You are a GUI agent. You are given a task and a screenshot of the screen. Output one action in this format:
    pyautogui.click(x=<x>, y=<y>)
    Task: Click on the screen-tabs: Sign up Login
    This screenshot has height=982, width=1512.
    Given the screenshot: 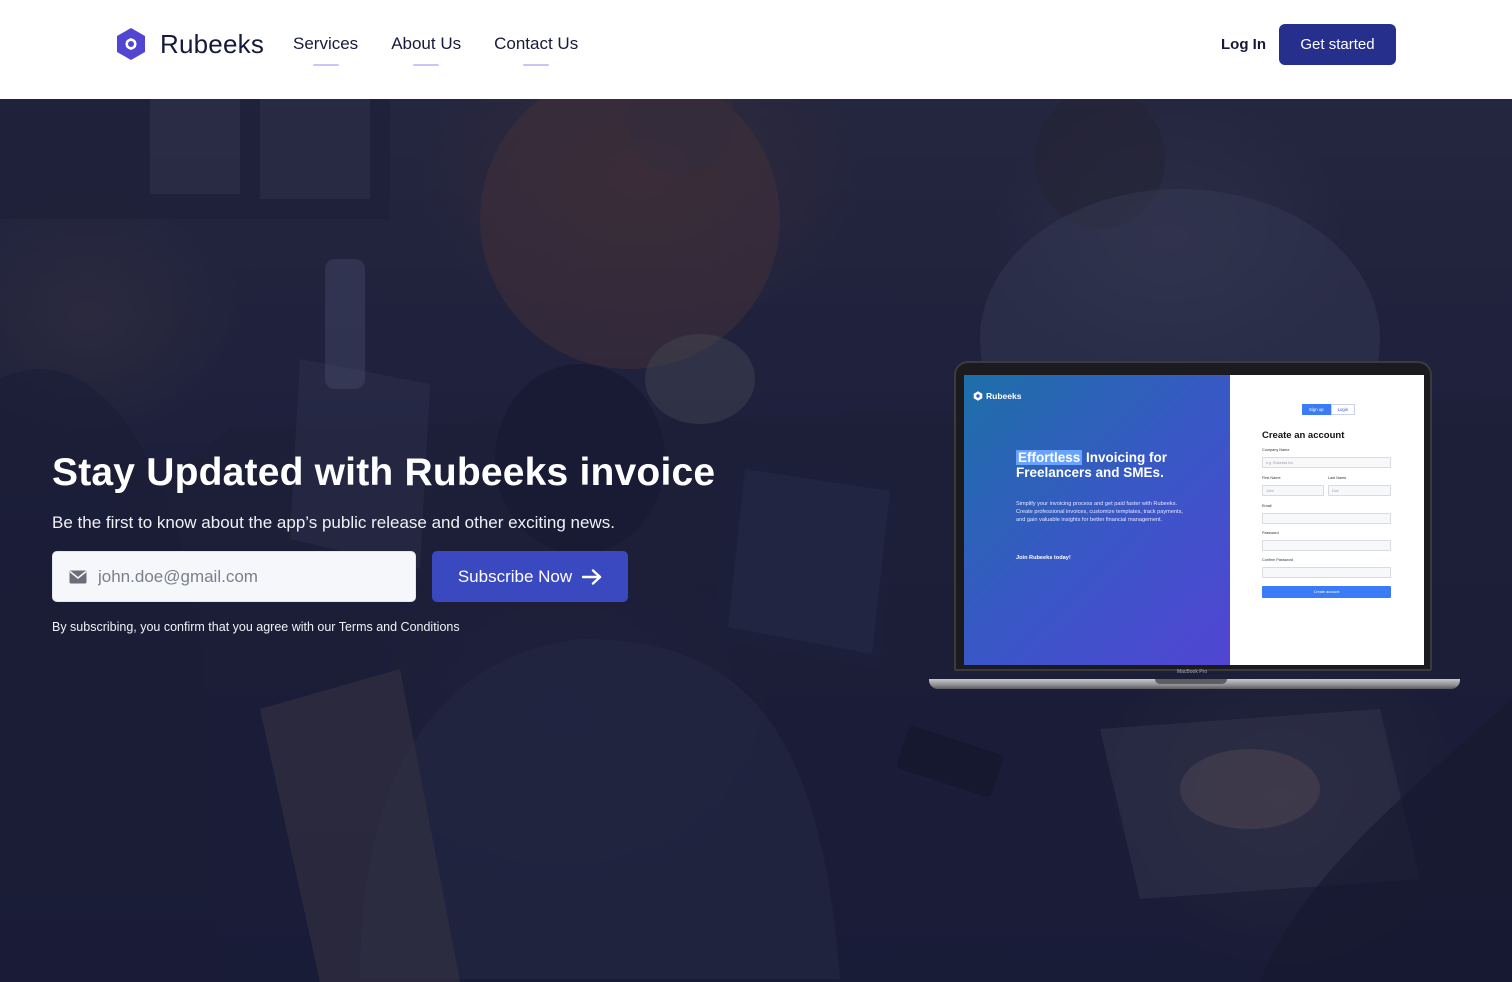 What is the action you would take?
    pyautogui.click(x=1329, y=409)
    